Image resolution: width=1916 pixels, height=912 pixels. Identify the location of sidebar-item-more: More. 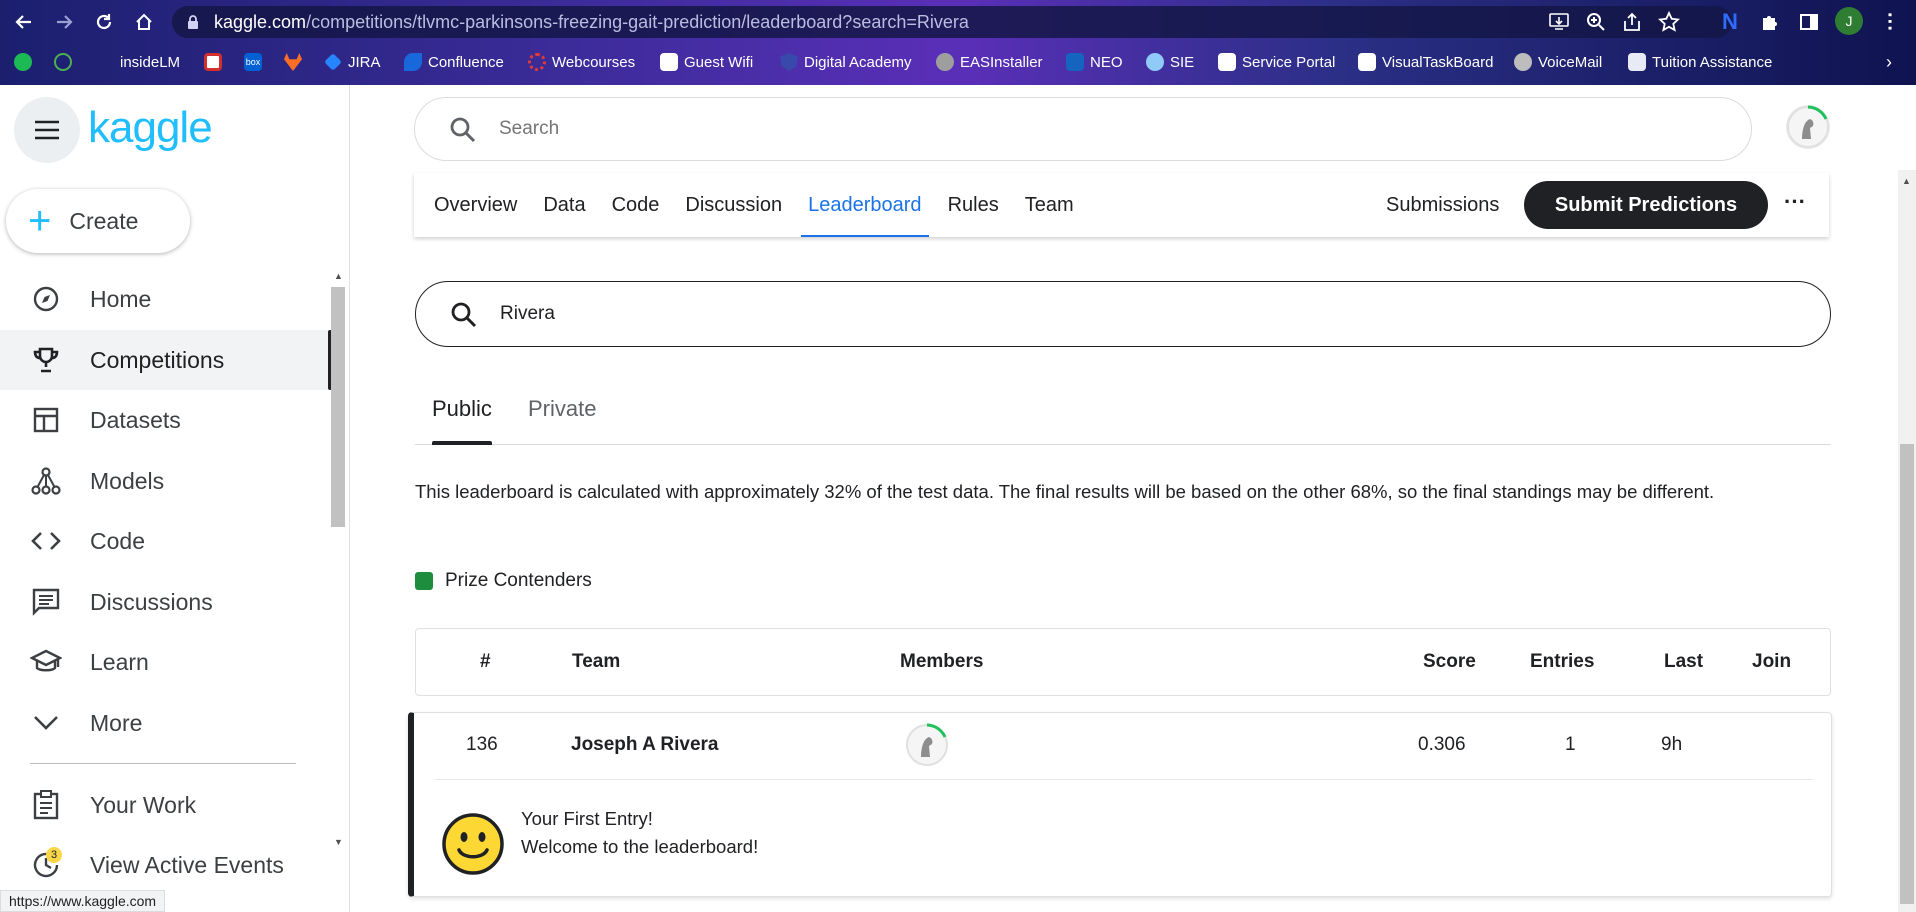
(164, 723).